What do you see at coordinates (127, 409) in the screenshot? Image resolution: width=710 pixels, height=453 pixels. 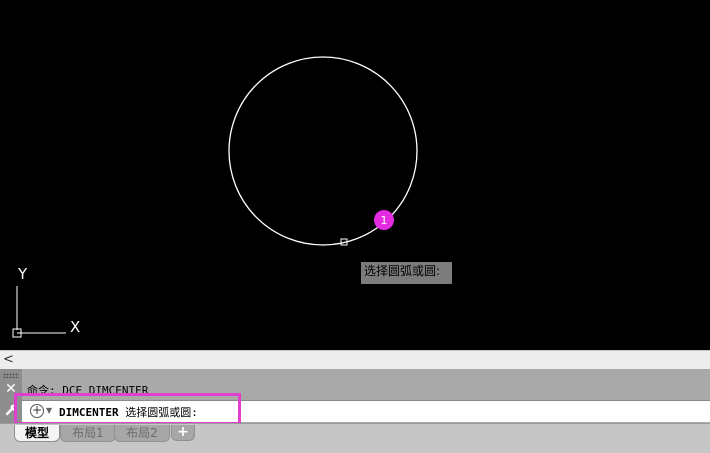 I see `highlight-annotation` at bounding box center [127, 409].